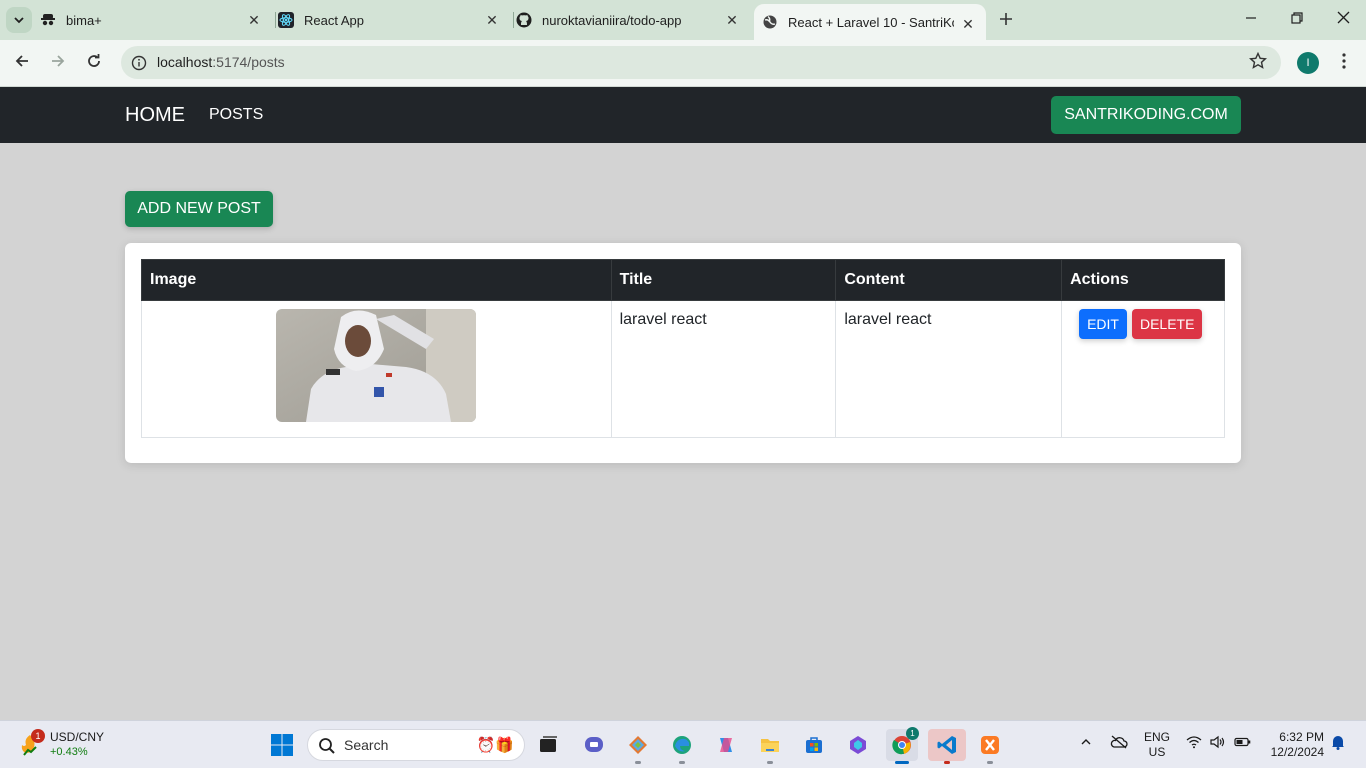 The image size is (1366, 768). What do you see at coordinates (376, 365) in the screenshot?
I see `post-image` at bounding box center [376, 365].